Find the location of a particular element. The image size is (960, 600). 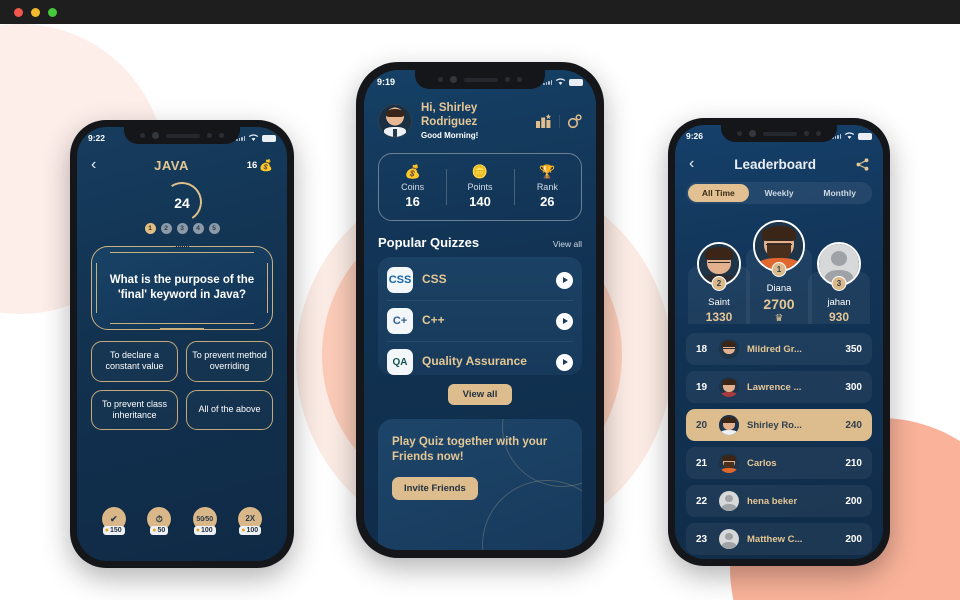

tab-weekly: Weekly is located at coordinates (779, 193).